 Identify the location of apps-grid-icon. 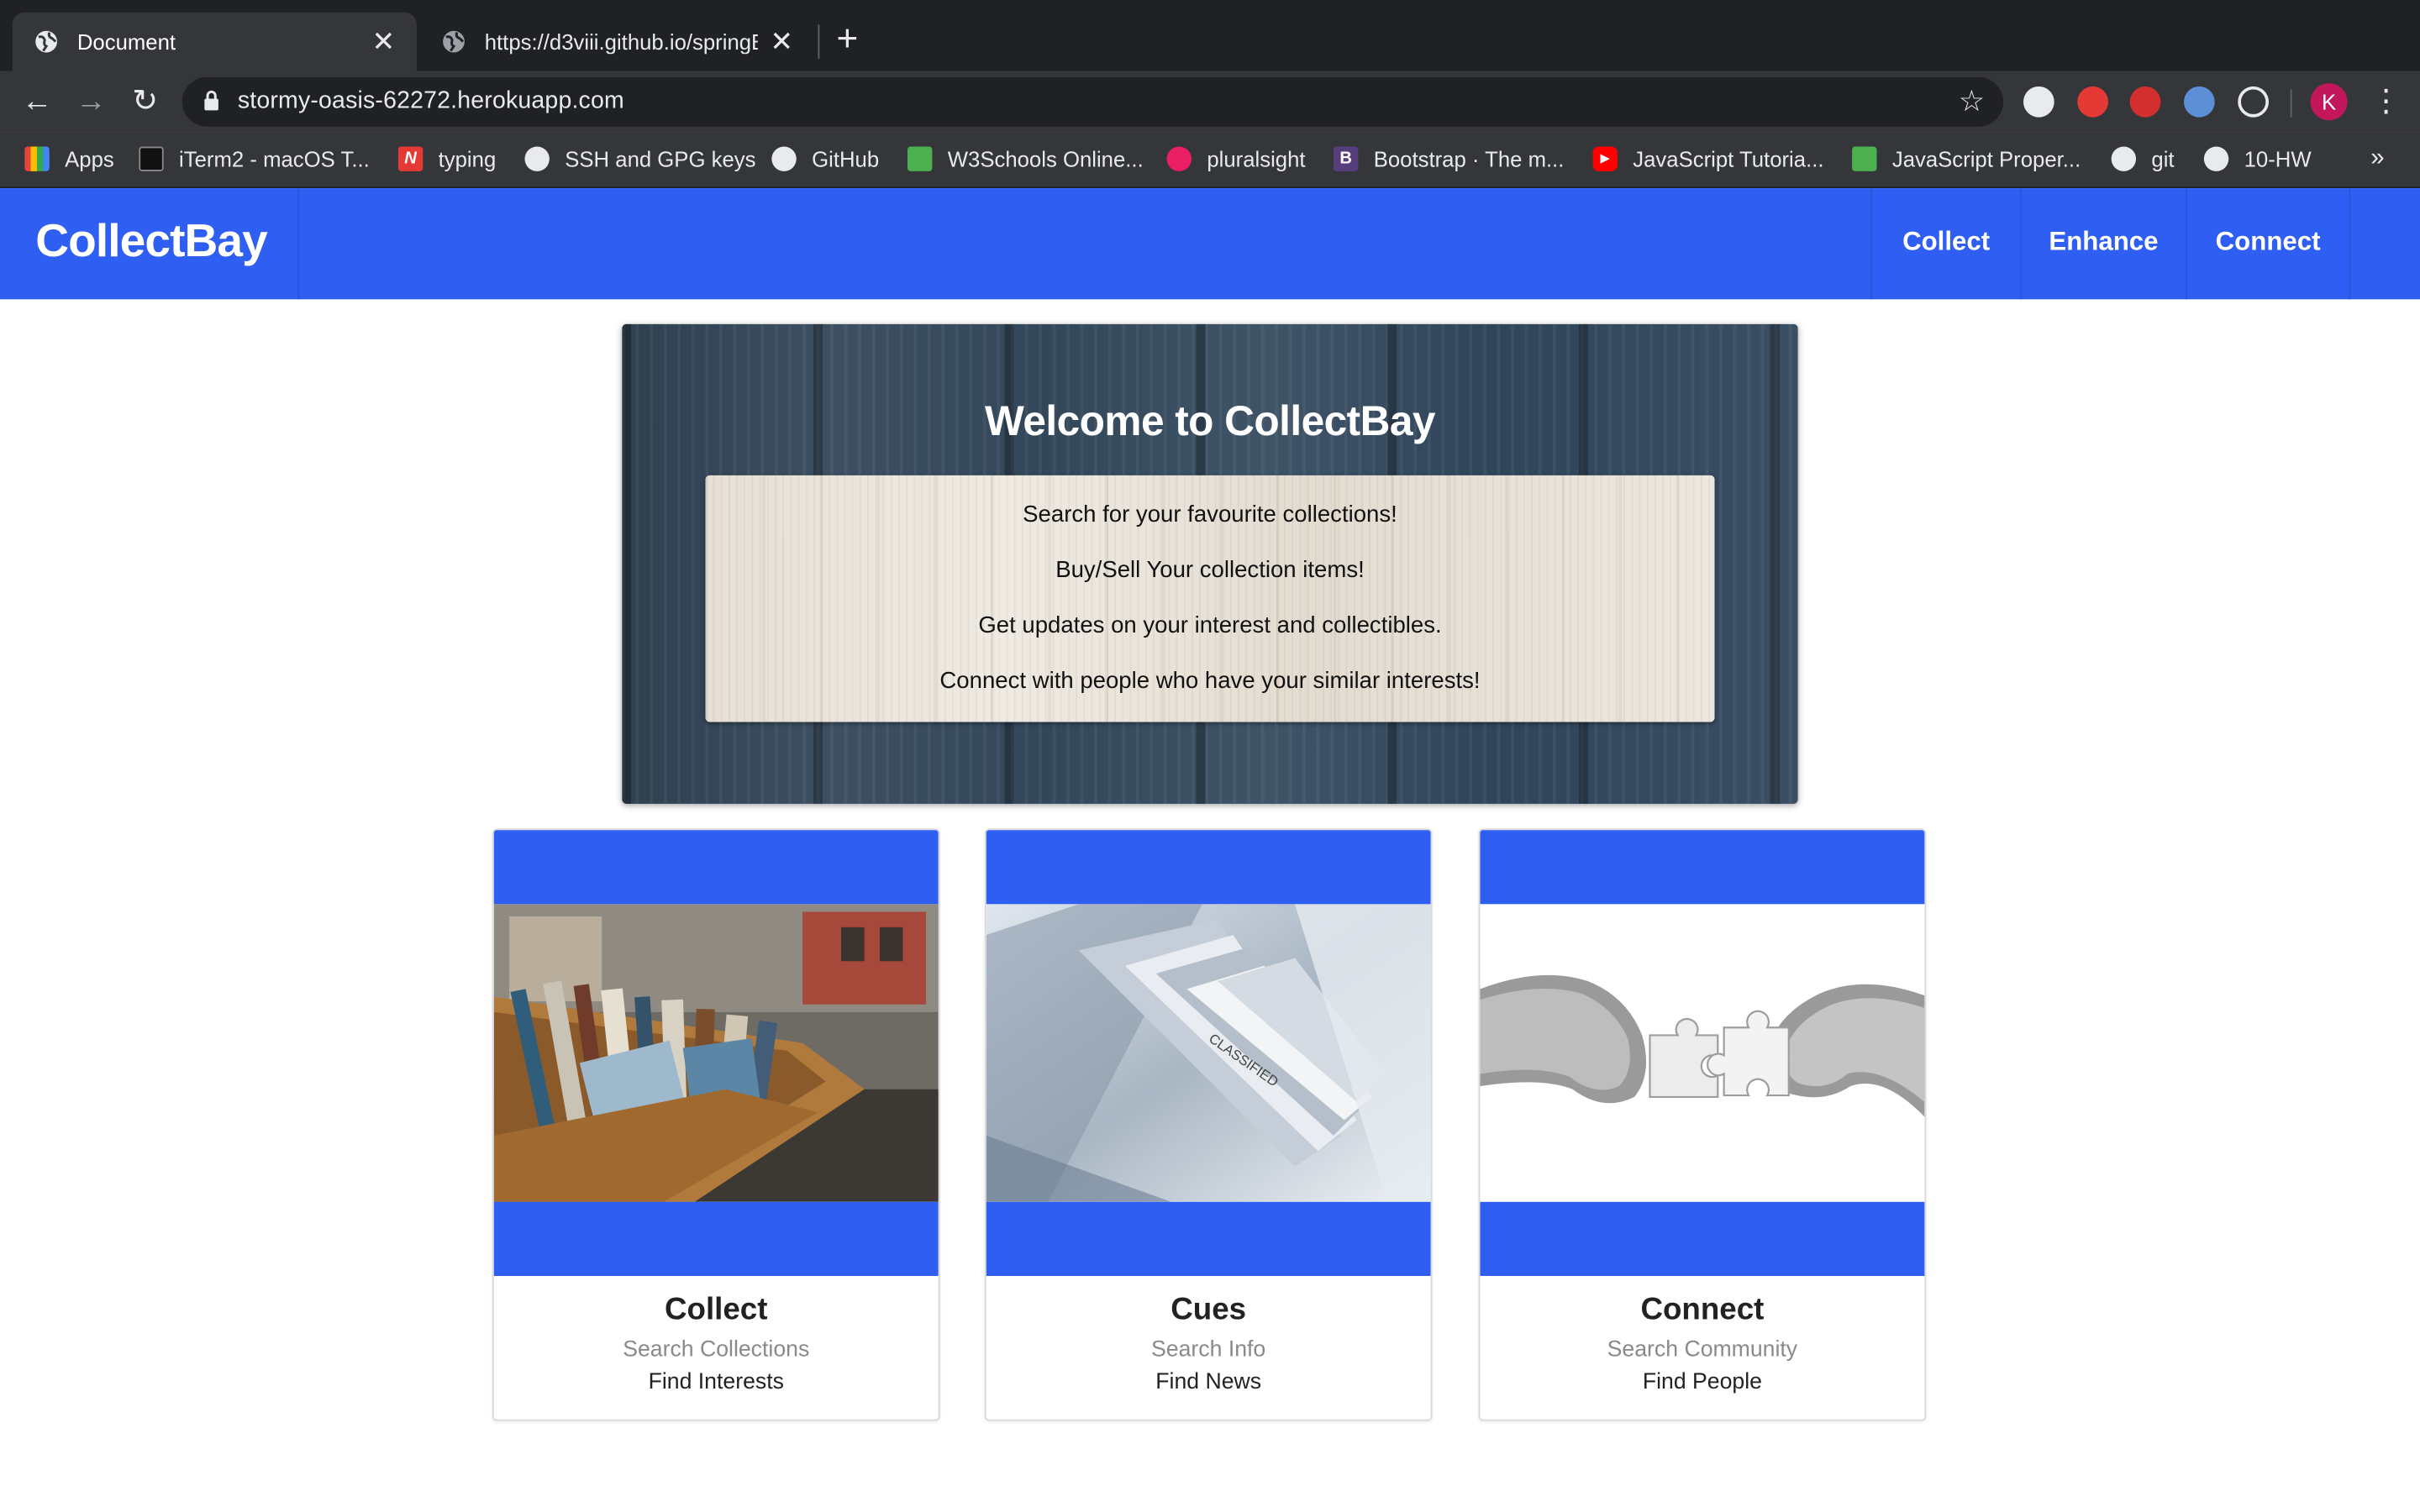
(37, 158).